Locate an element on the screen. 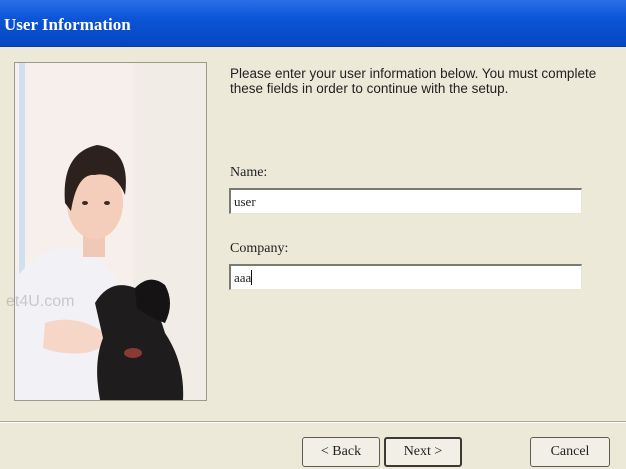 This screenshot has width=626, height=469. back-button: < Back is located at coordinates (341, 452).